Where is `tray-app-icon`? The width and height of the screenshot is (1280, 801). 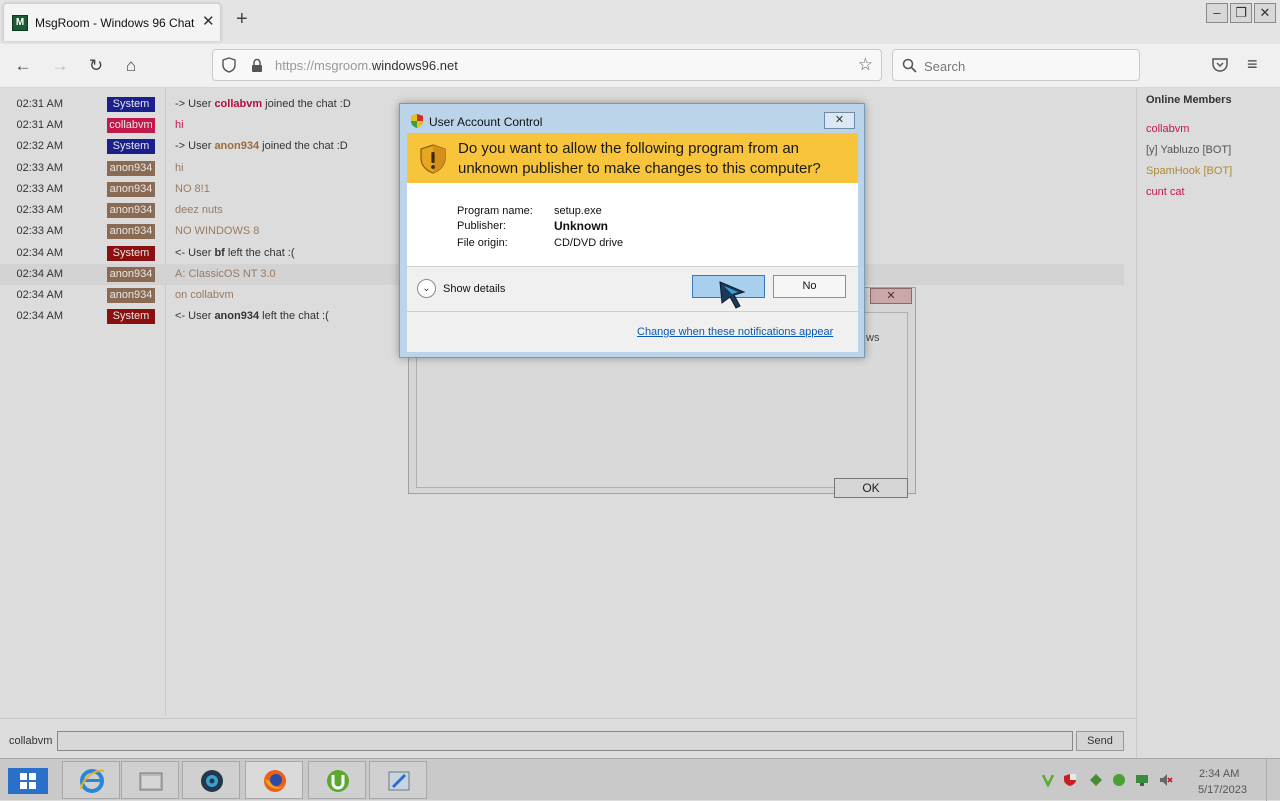
tray-app-icon is located at coordinates (1119, 780).